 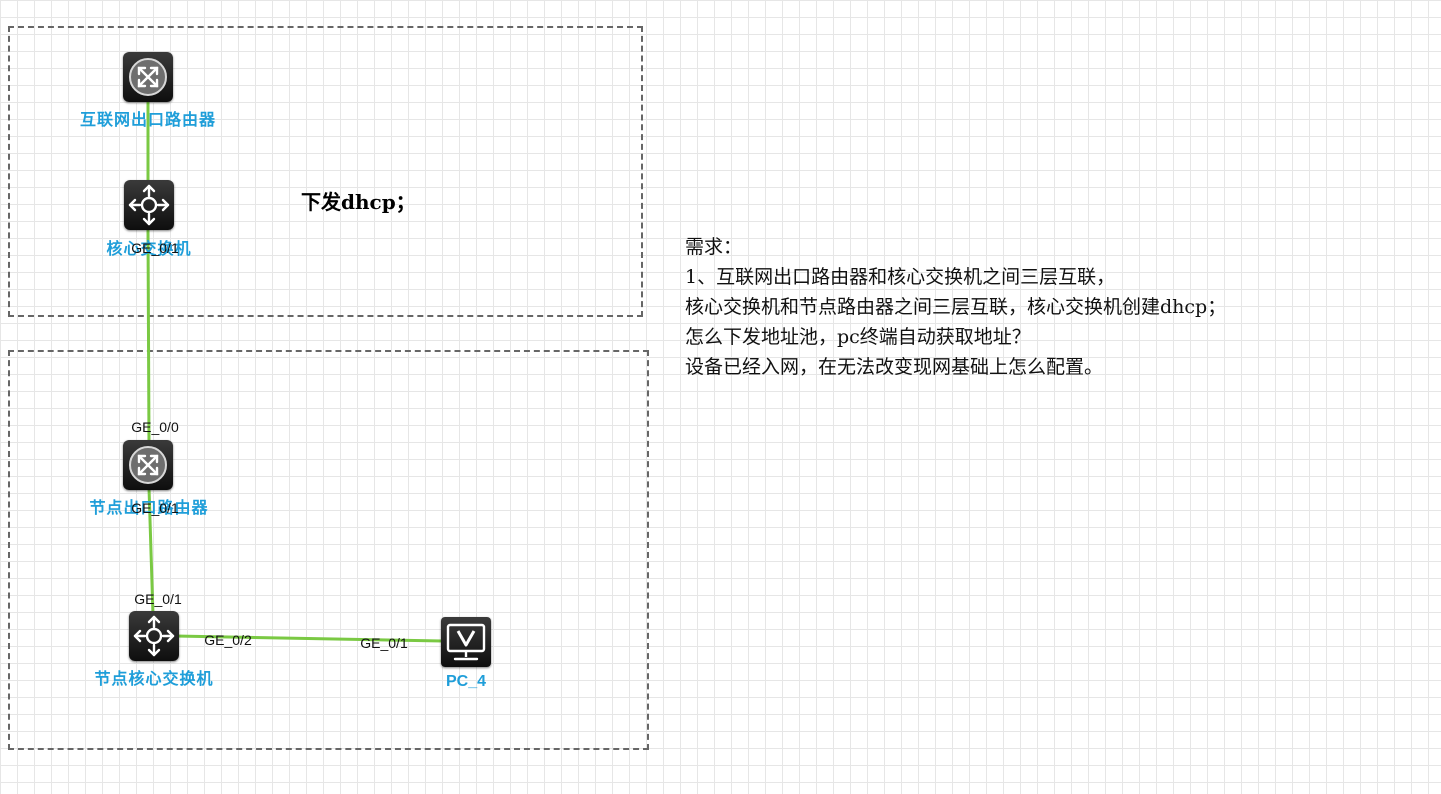 What do you see at coordinates (148, 119) in the screenshot?
I see `device-label-internet-router: 互联网出口路由器` at bounding box center [148, 119].